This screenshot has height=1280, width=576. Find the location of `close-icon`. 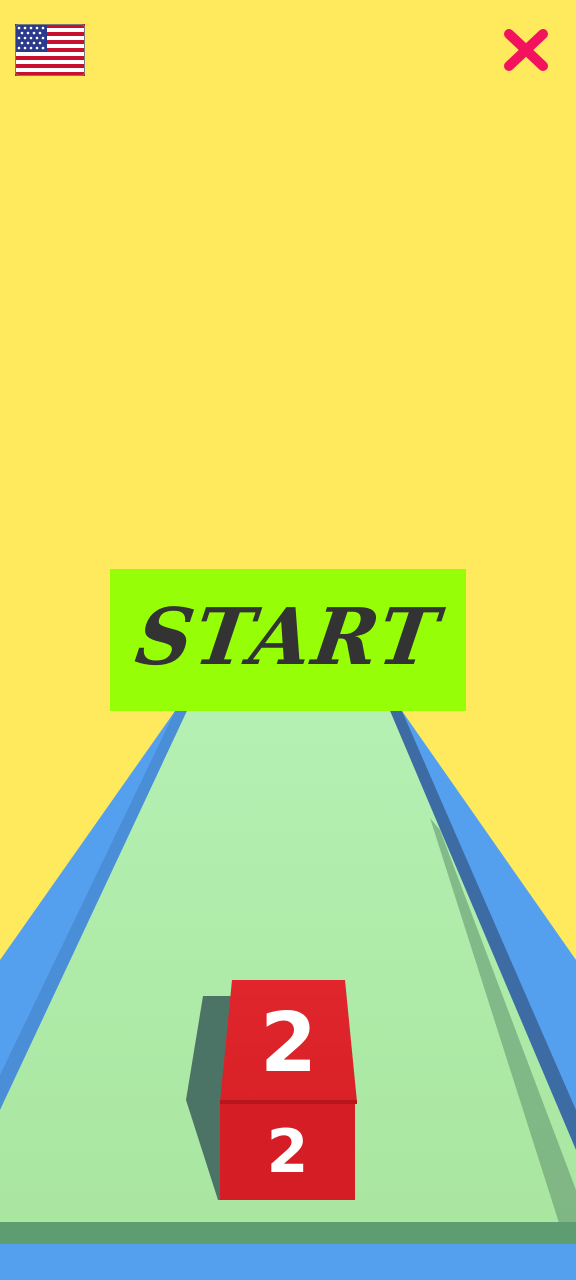

close-icon is located at coordinates (526, 50).